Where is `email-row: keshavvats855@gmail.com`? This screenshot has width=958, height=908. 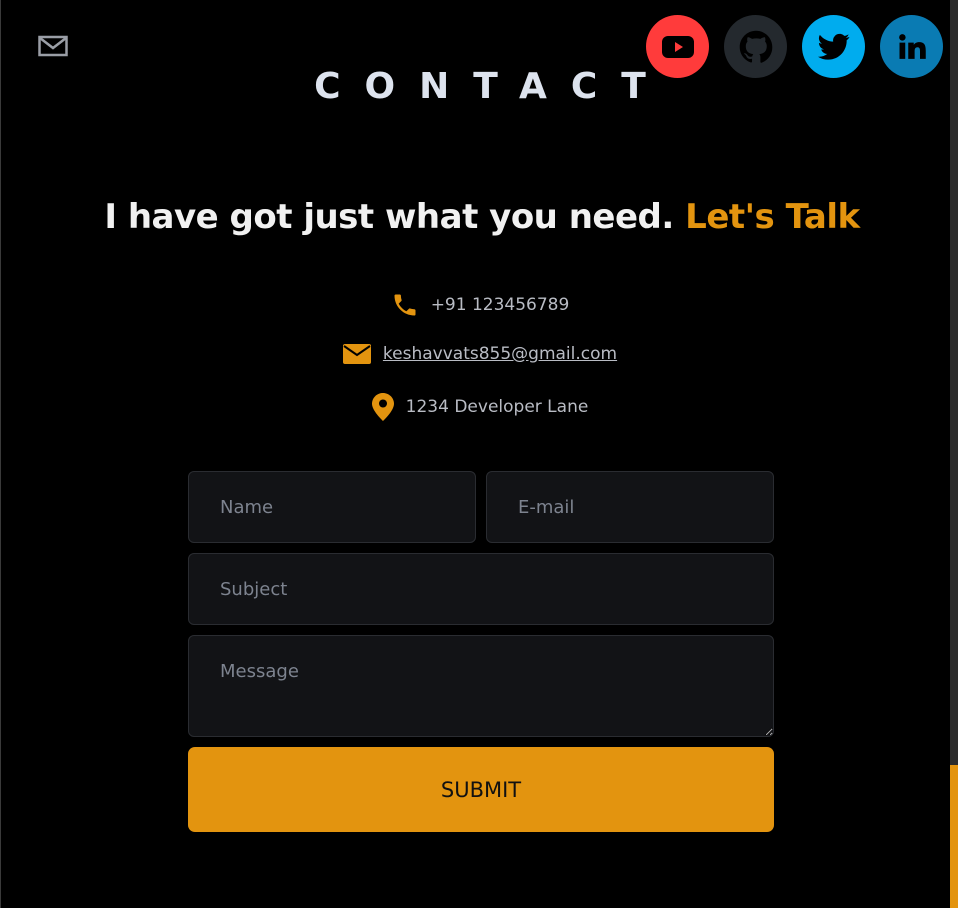
email-row: keshavvats855@gmail.com is located at coordinates (479, 354).